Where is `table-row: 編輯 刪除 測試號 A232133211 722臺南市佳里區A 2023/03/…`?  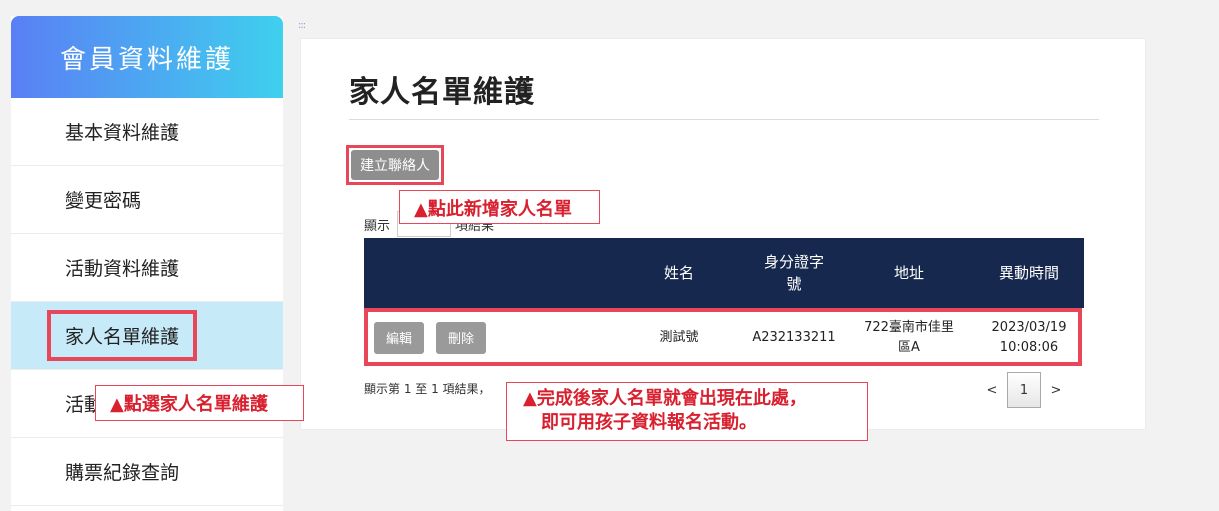
table-row: 編輯 刪除 測試號 A232133211 722臺南市佳里區A 2023/03/… is located at coordinates (724, 337).